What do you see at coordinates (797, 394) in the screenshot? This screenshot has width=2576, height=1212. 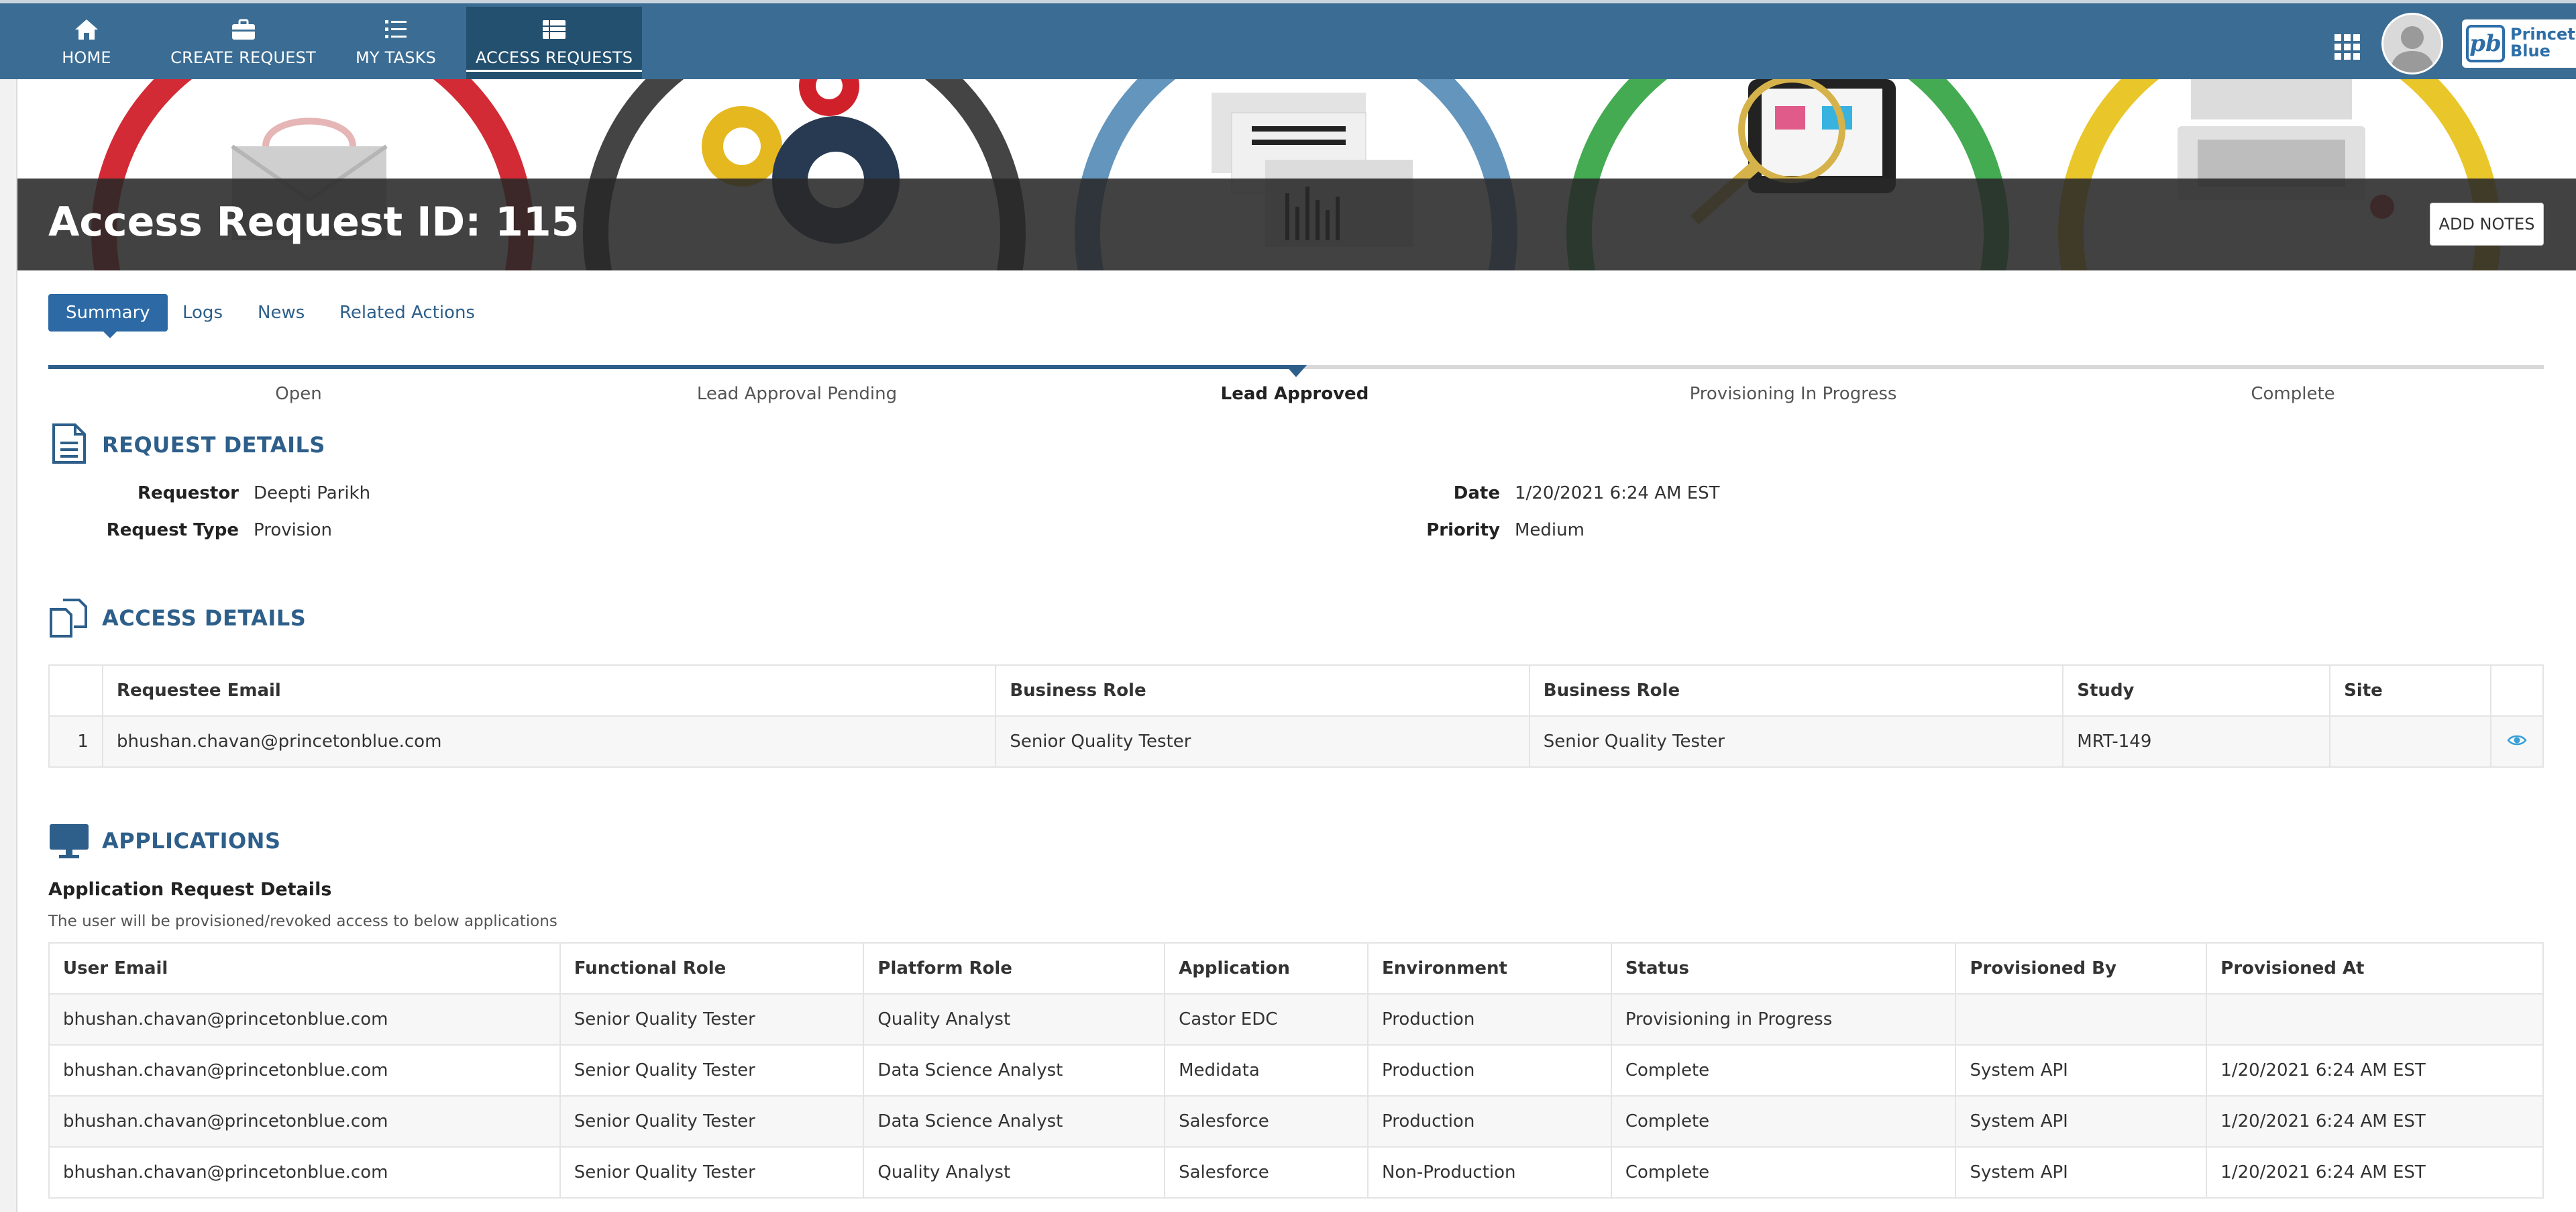 I see `step-lead-approval-pending: Lead Approval Pending` at bounding box center [797, 394].